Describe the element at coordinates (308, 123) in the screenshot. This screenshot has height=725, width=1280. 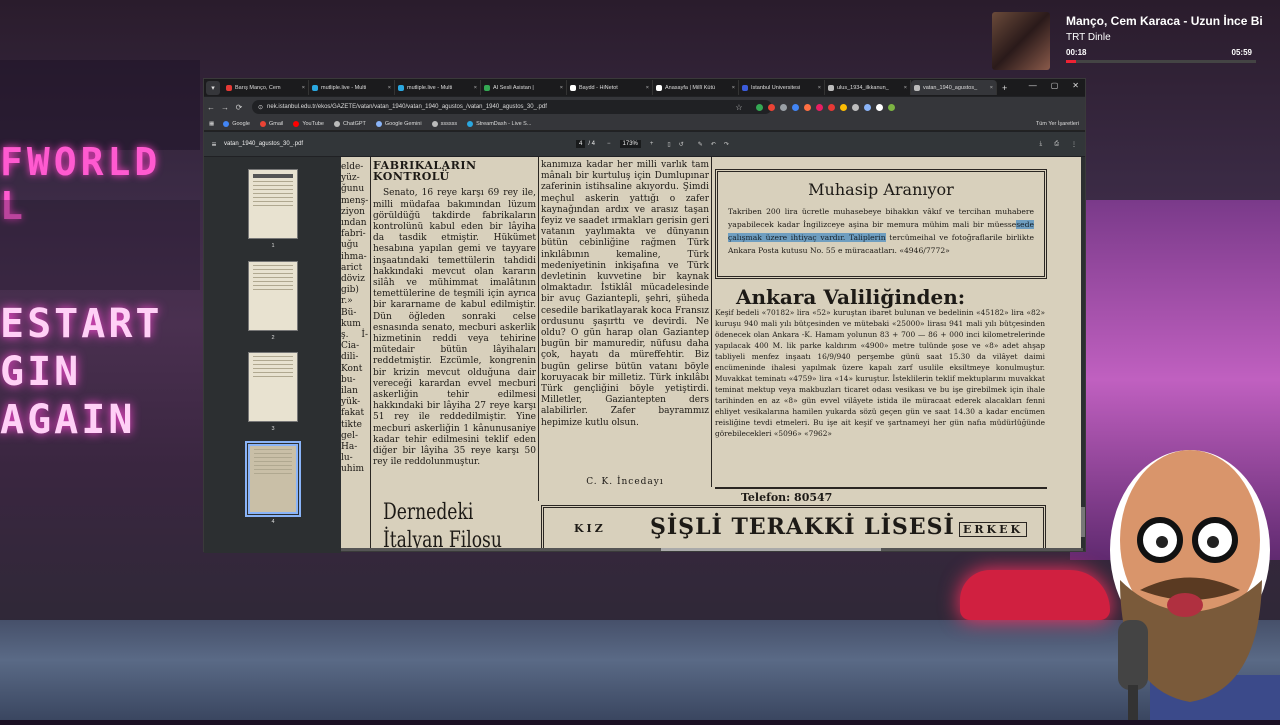
I see `bookmark-item: YouTube` at that location.